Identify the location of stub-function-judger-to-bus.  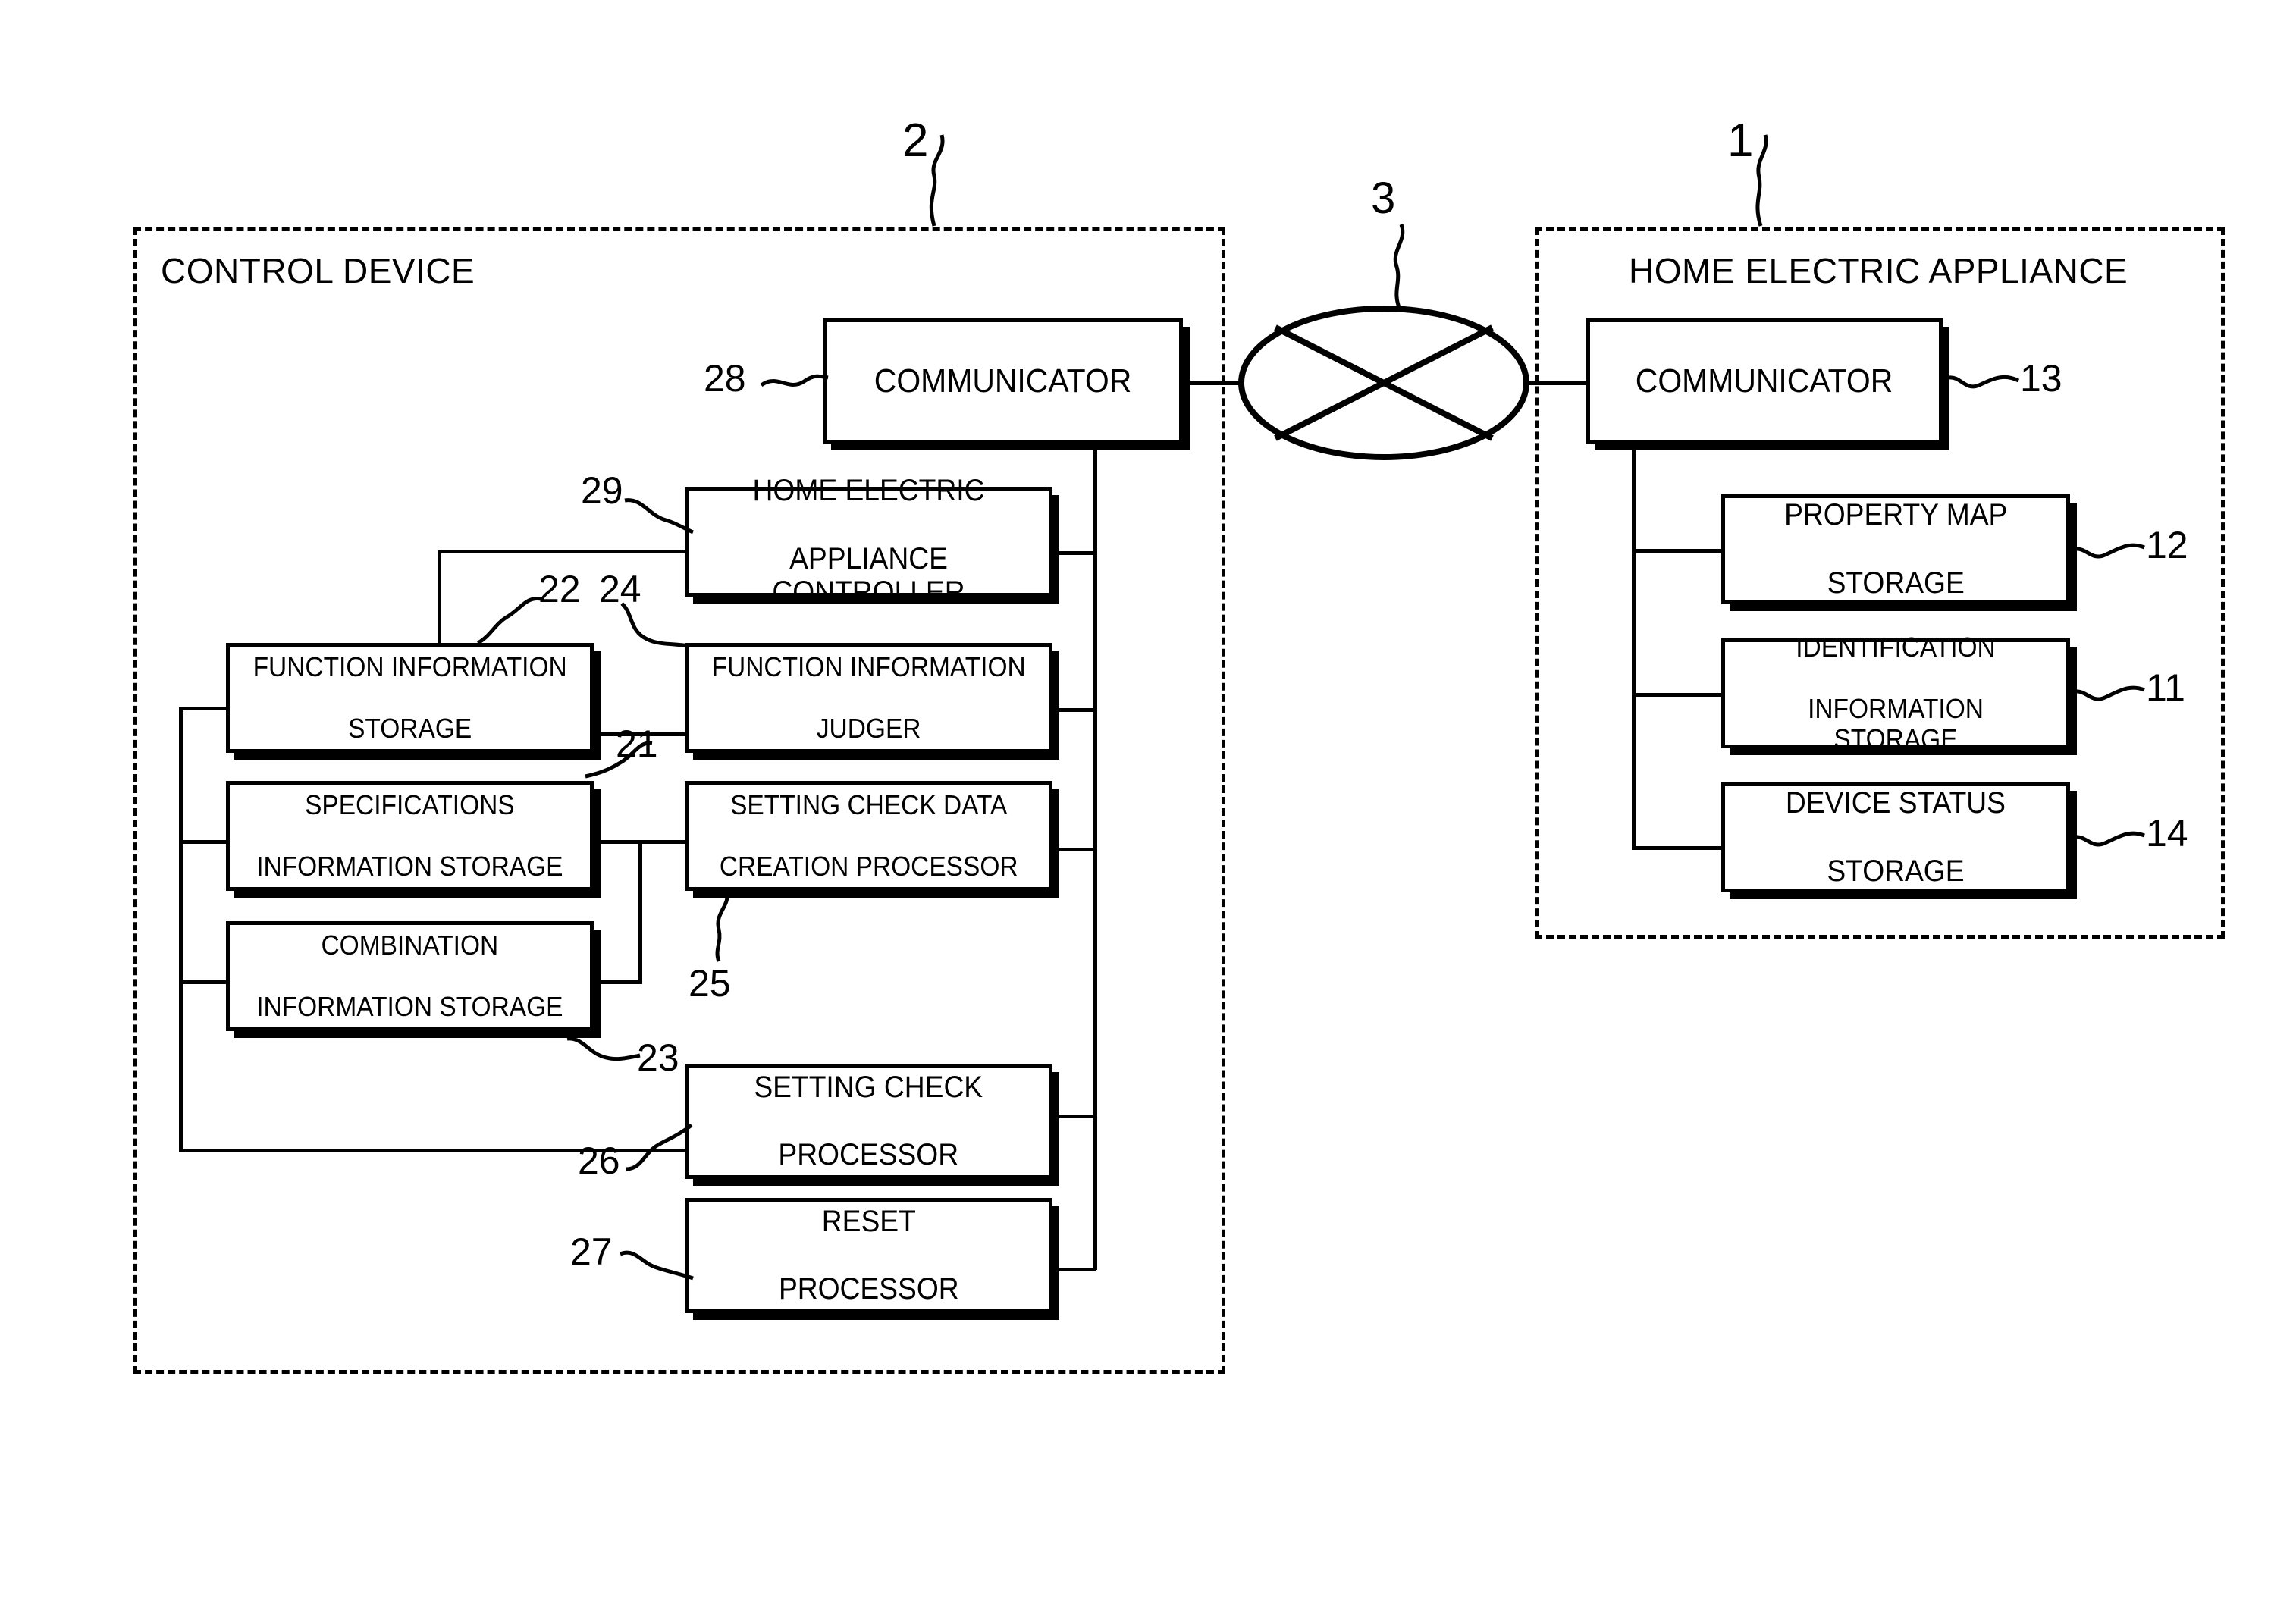
(1073, 710).